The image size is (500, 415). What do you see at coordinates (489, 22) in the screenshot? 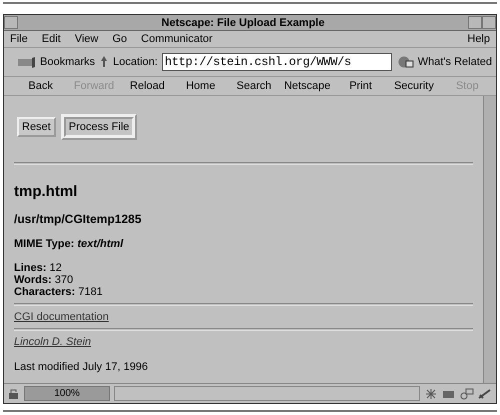
I see `maximize-button` at bounding box center [489, 22].